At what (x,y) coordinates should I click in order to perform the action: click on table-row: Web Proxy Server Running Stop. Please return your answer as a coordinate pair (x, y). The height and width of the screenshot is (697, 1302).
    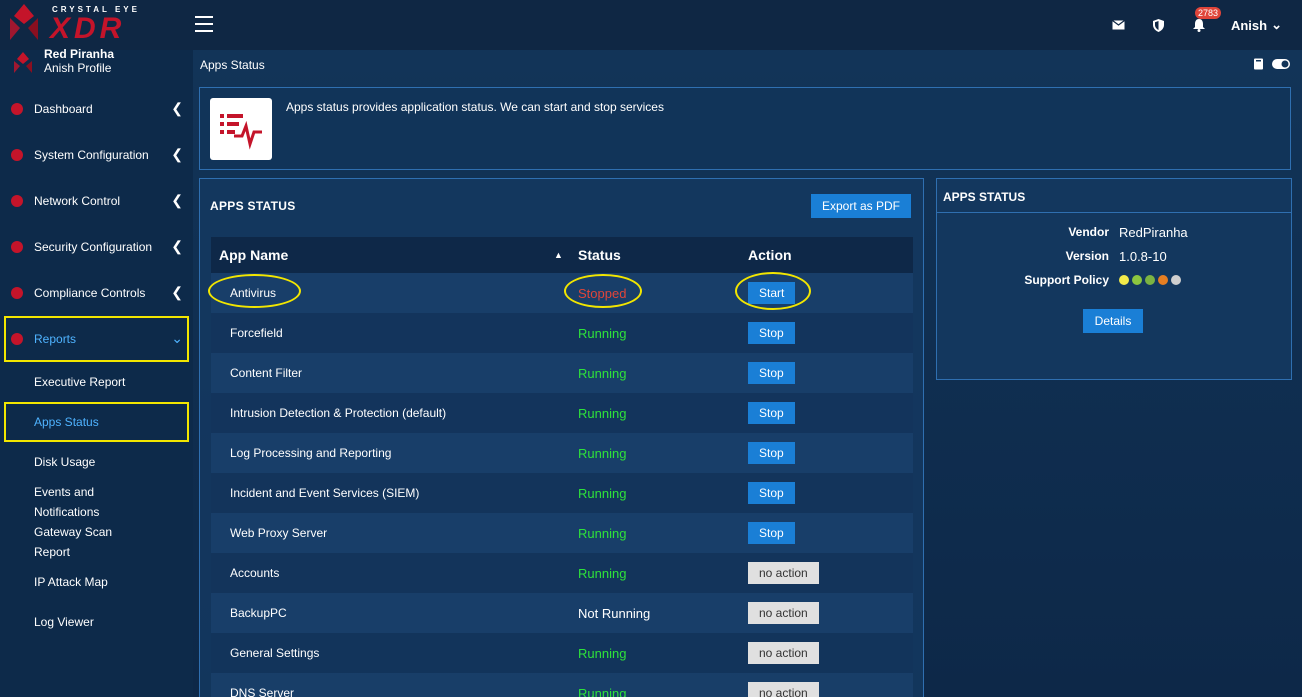
    Looking at the image, I should click on (562, 533).